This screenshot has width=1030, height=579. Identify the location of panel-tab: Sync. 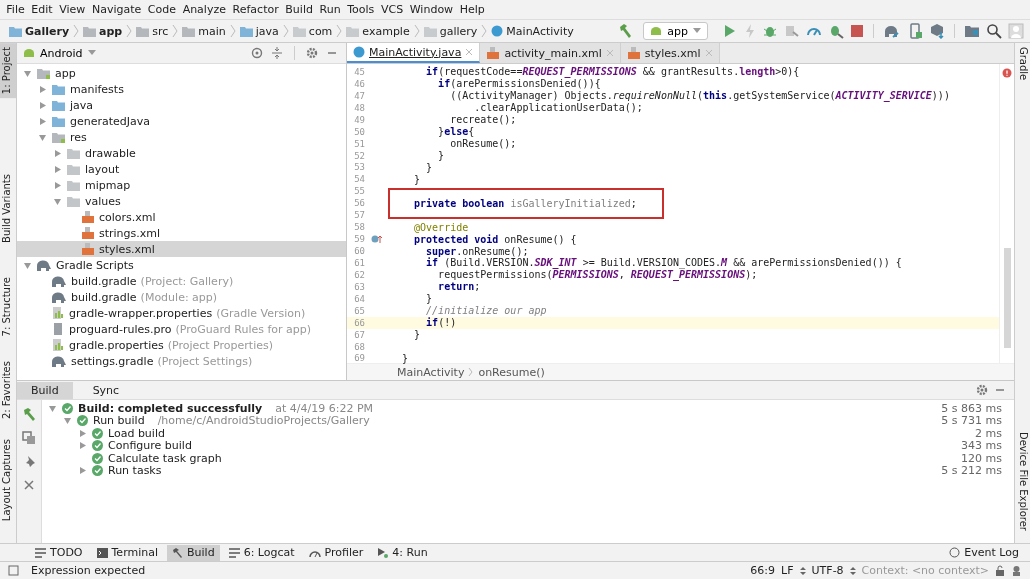
(106, 390).